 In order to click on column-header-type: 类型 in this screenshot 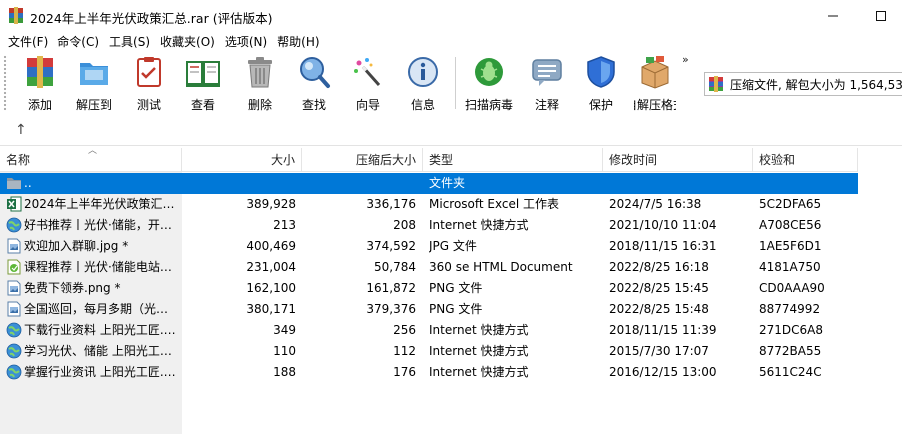, I will do `click(513, 160)`.